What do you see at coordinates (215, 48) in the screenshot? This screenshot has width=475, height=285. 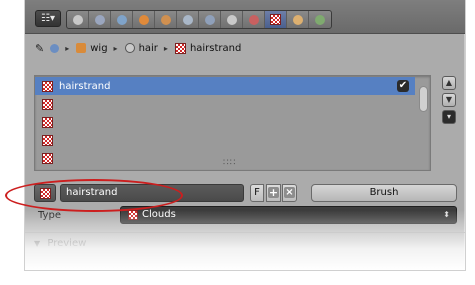 I see `breadcrumb-item-label: hairstrand` at bounding box center [215, 48].